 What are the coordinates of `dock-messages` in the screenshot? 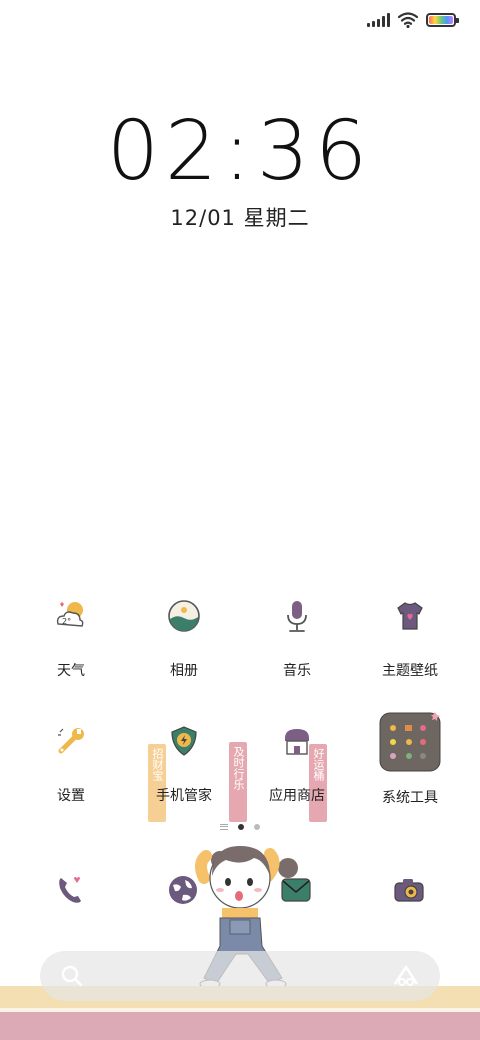 It's located at (296, 890).